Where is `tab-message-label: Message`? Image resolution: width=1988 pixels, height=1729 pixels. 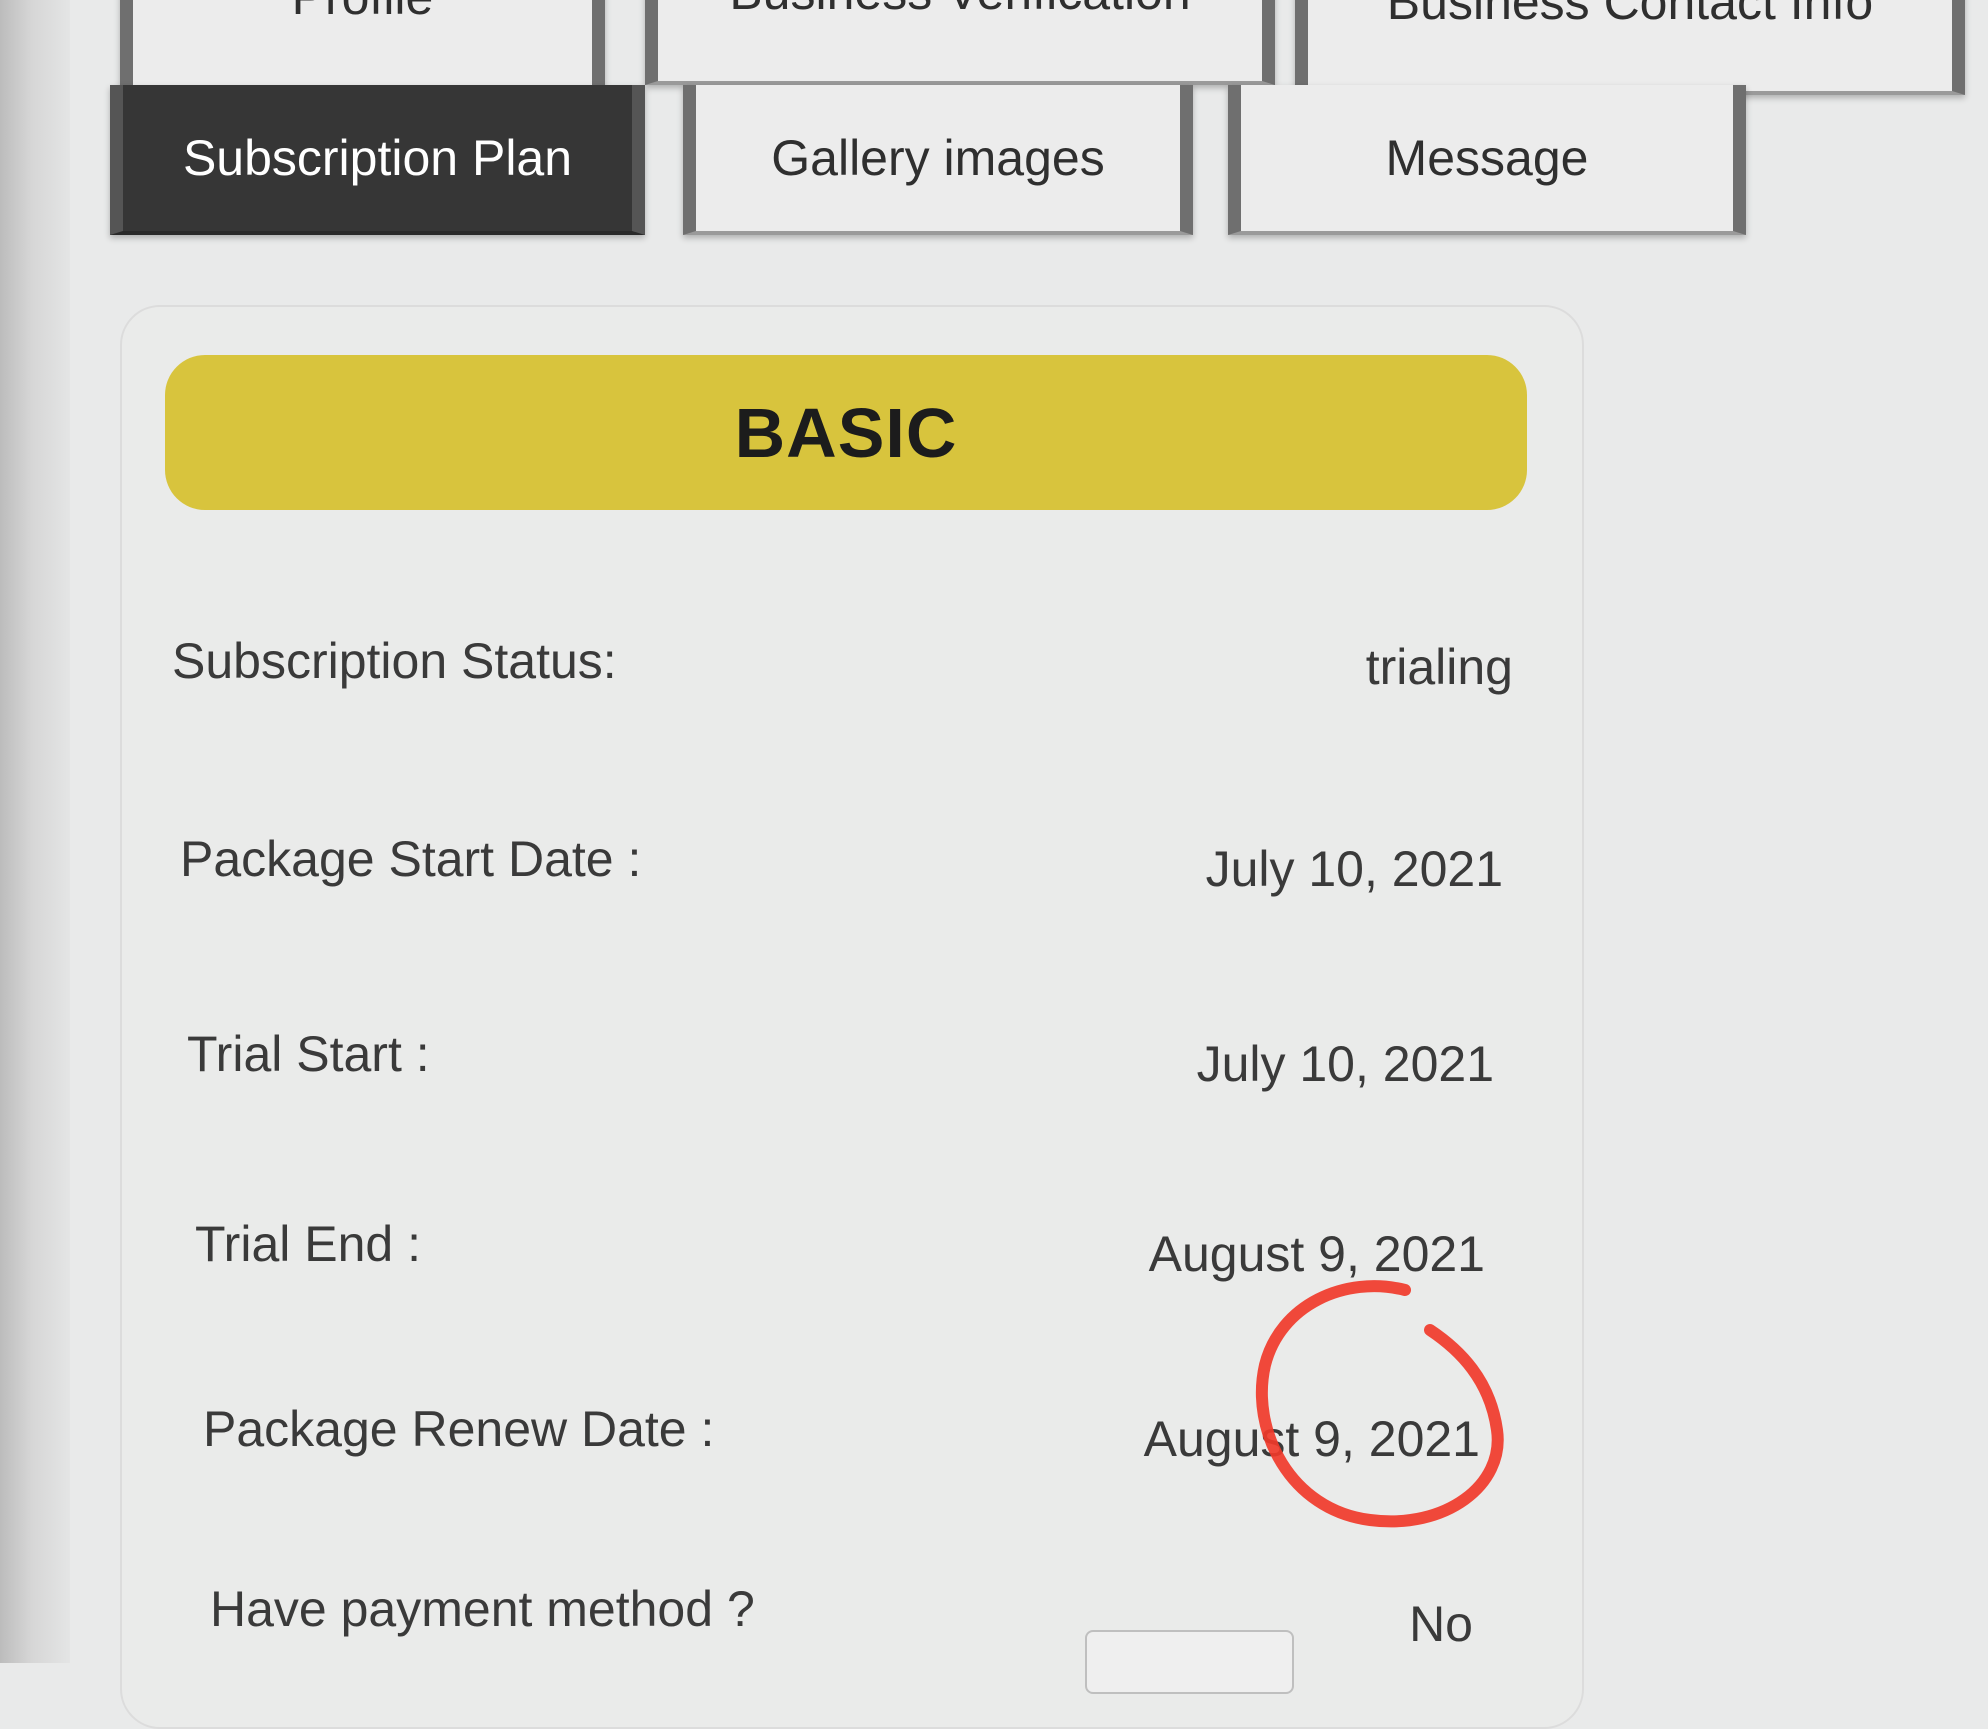
tab-message-label: Message is located at coordinates (1487, 158).